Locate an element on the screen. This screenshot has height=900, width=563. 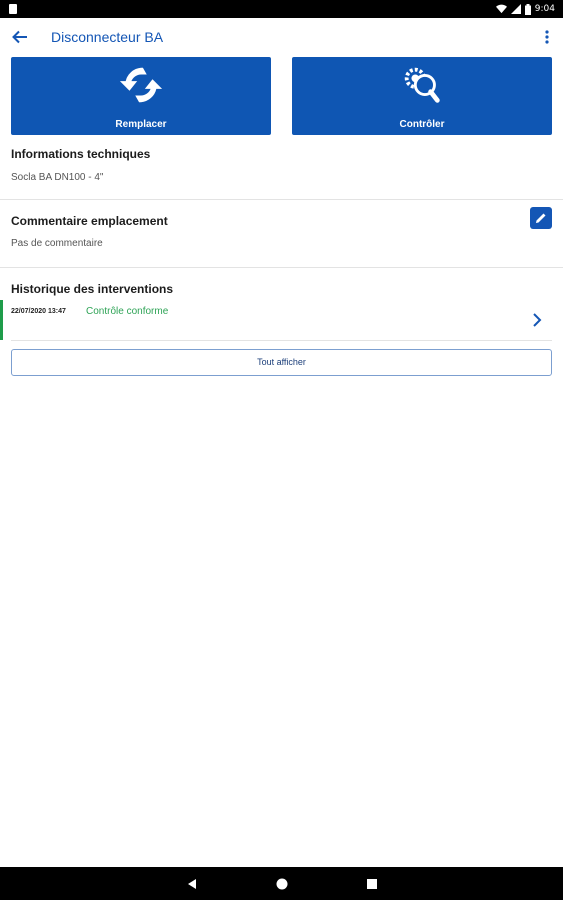
refresh-icon is located at coordinates (141, 85).